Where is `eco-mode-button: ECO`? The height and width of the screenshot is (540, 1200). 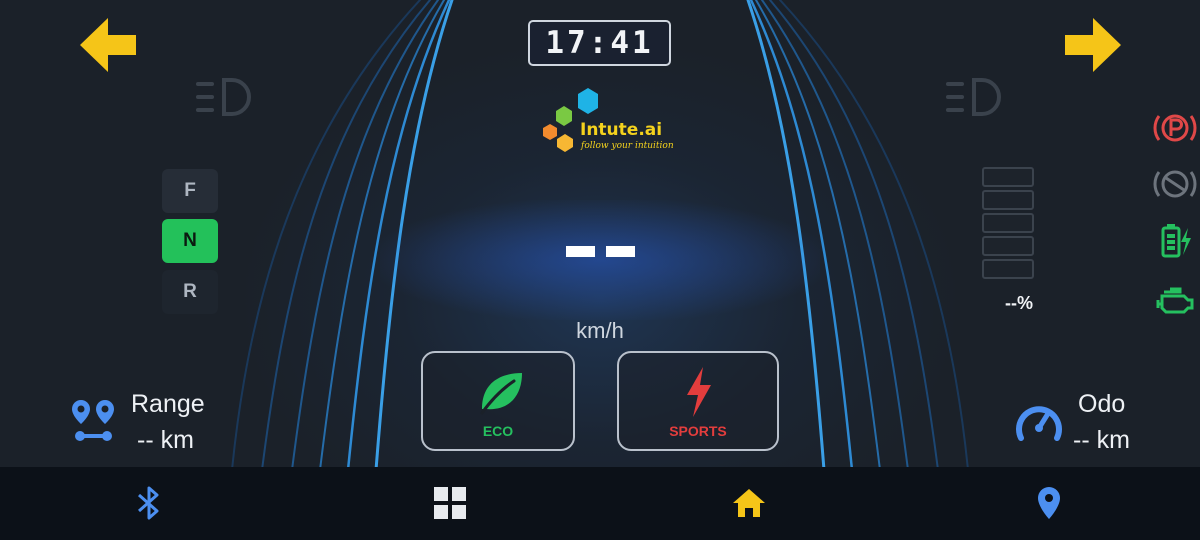 eco-mode-button: ECO is located at coordinates (498, 401).